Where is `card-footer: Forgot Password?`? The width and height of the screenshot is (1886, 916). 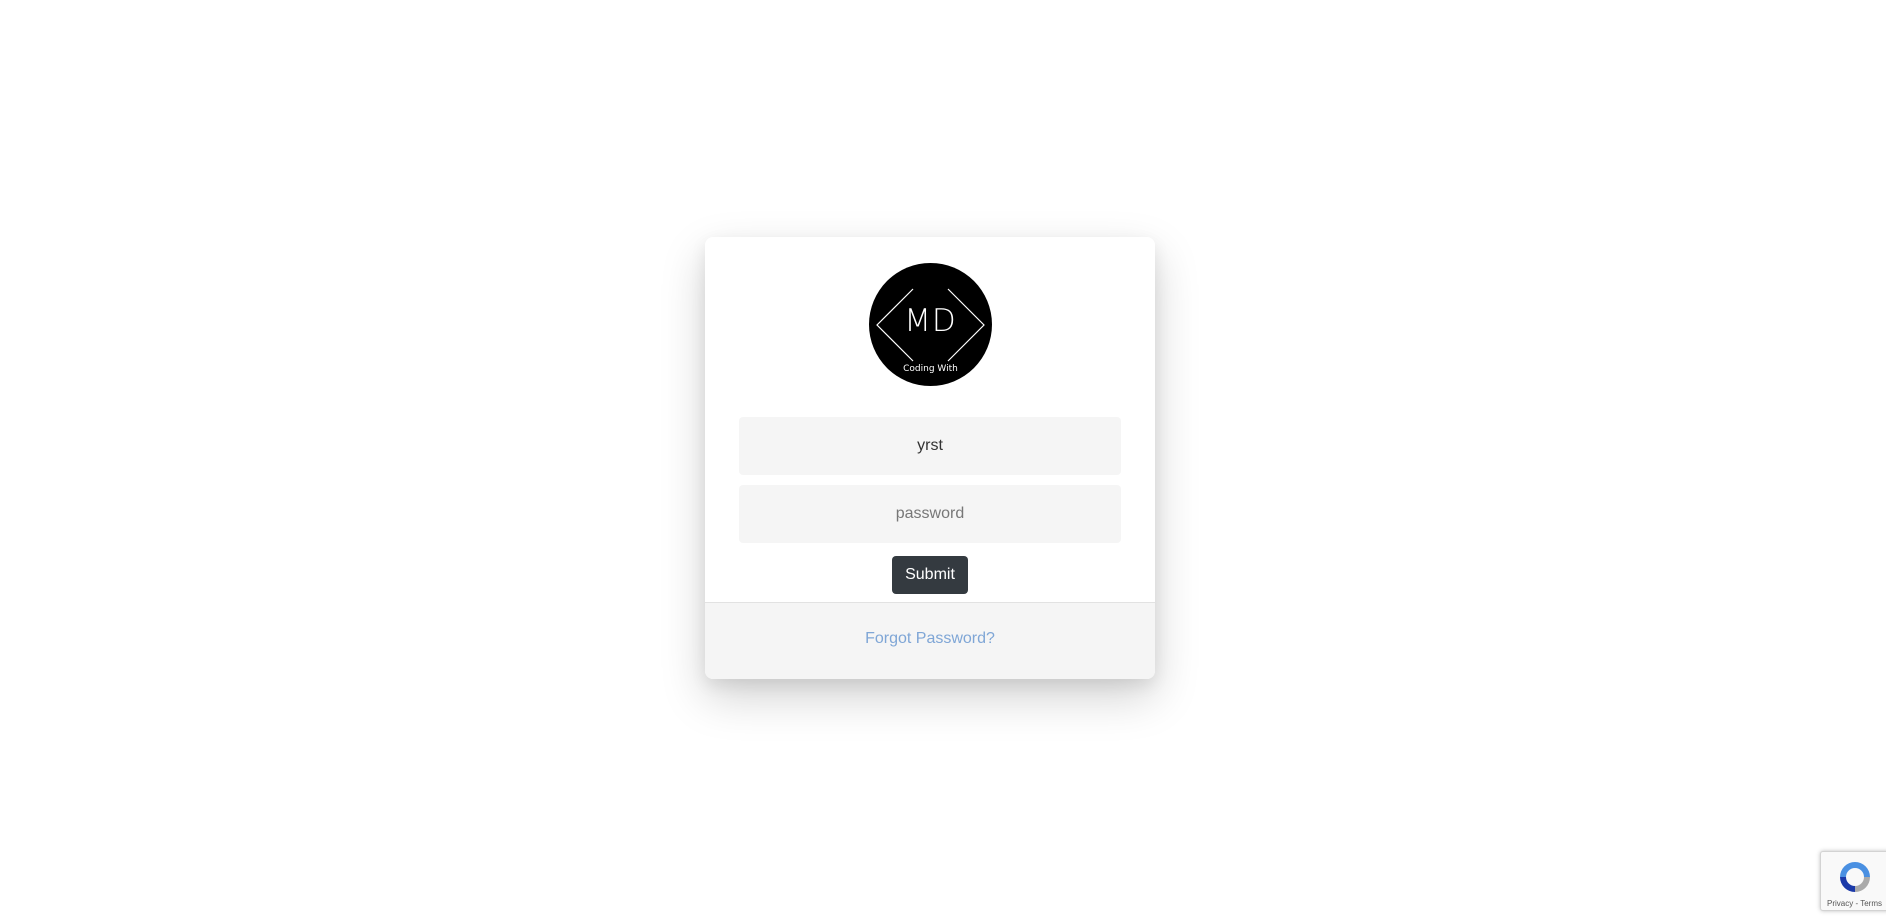 card-footer: Forgot Password? is located at coordinates (930, 640).